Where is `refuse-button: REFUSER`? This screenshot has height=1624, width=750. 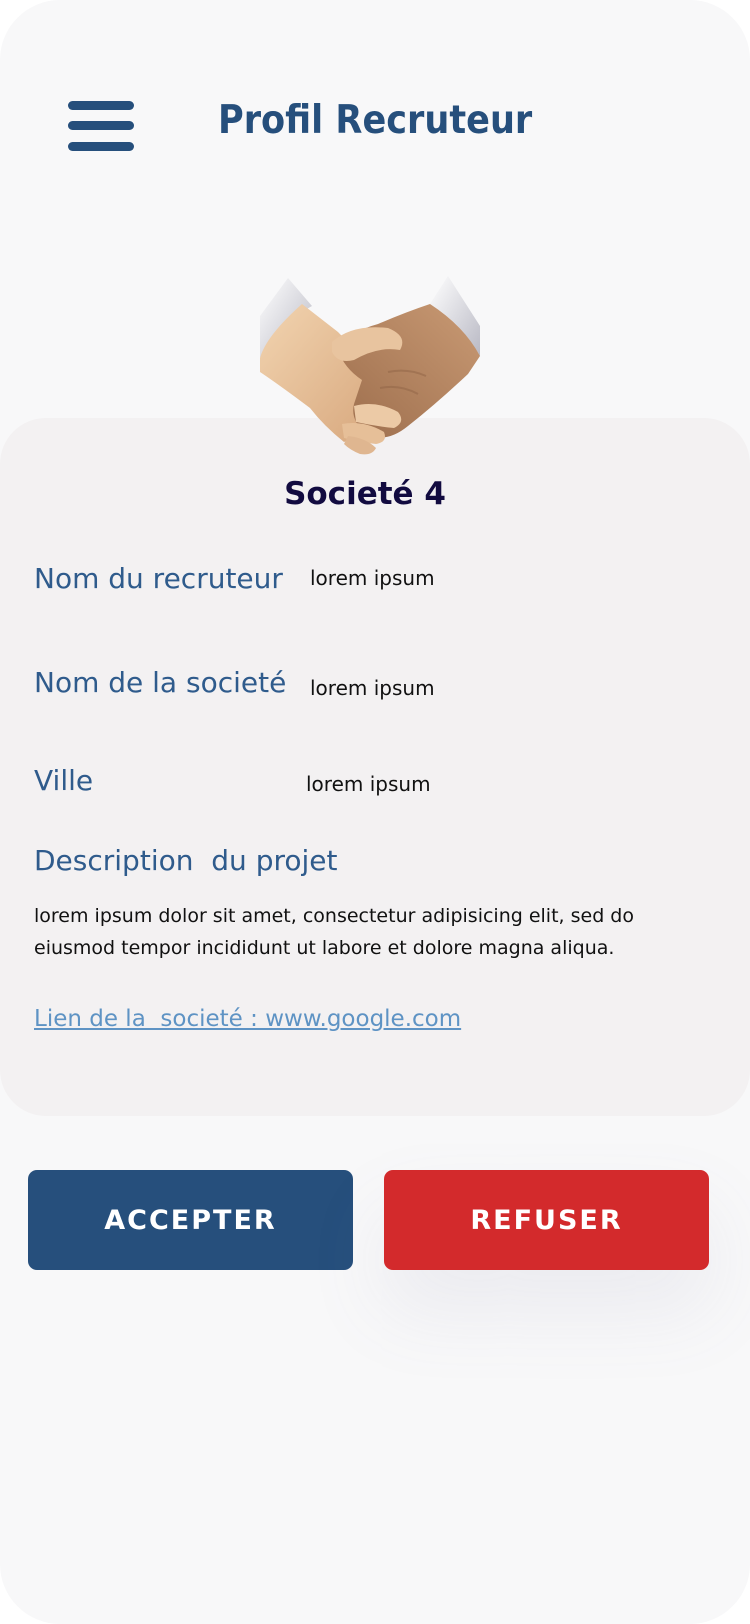 refuse-button: REFUSER is located at coordinates (546, 1220).